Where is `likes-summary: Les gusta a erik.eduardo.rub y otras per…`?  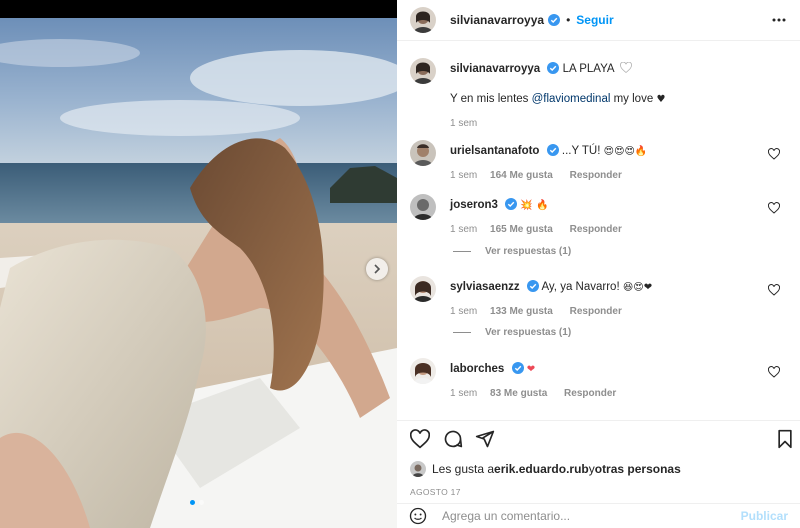 likes-summary: Les gusta a erik.eduardo.rub y otras per… is located at coordinates (545, 469).